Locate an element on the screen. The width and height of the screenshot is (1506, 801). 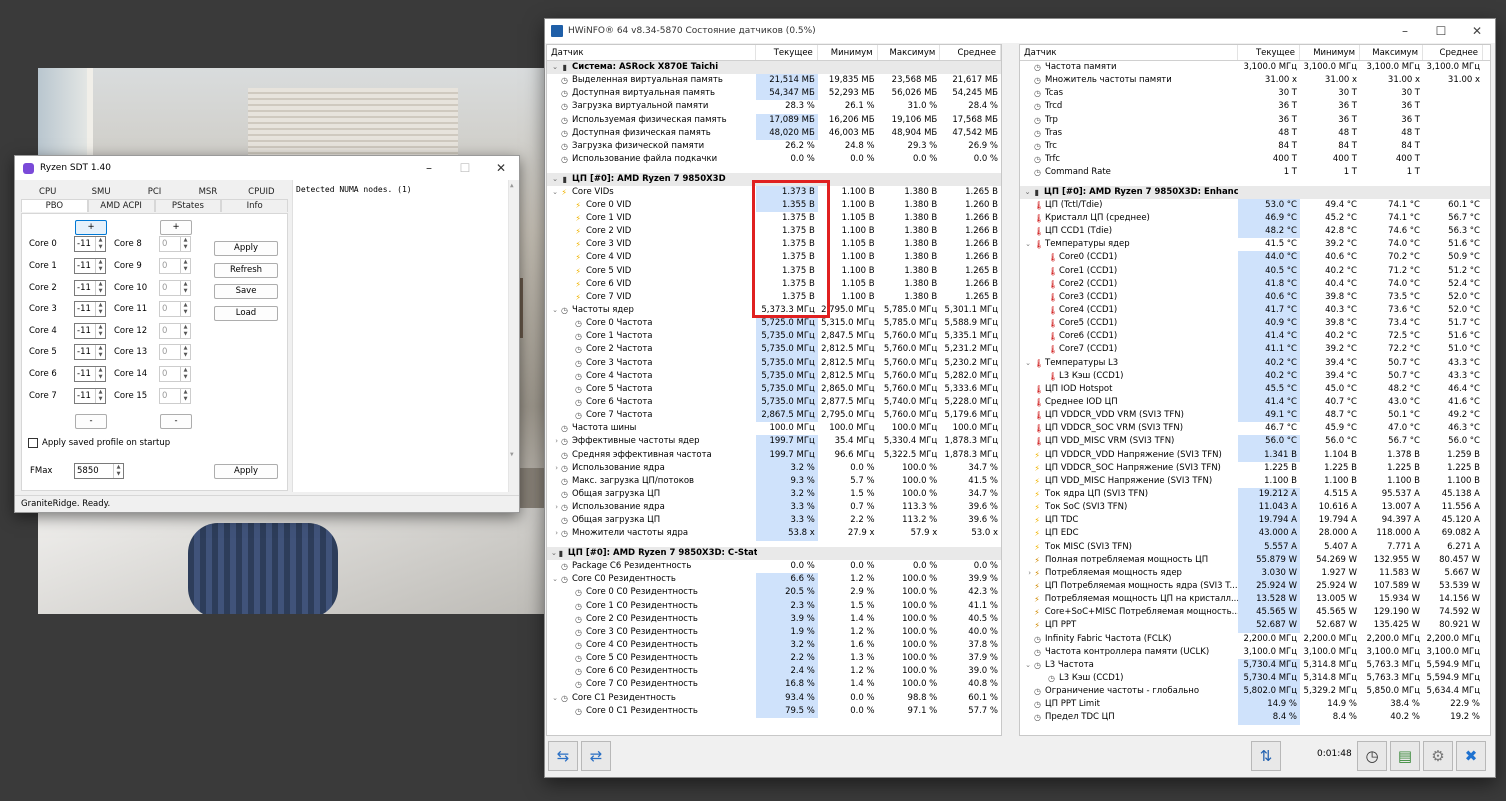
fmax-apply-button: Apply is located at coordinates (246, 471).